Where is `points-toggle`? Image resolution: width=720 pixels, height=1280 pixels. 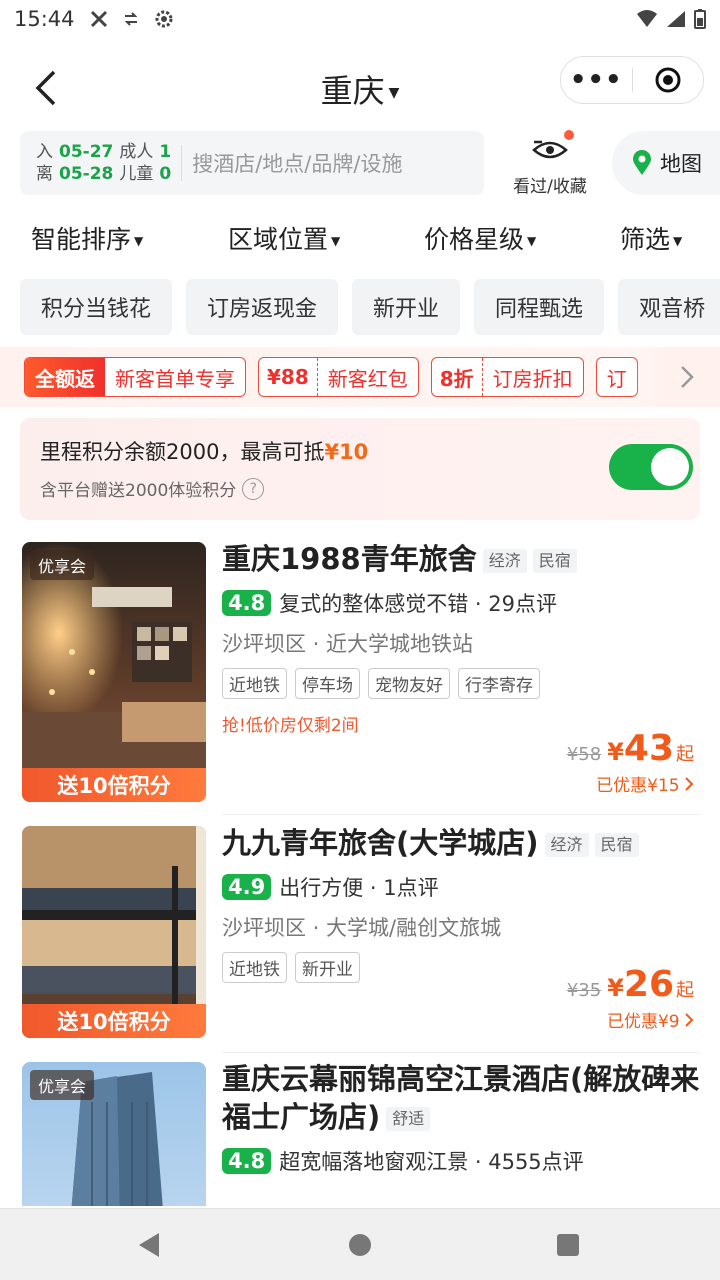
points-toggle is located at coordinates (651, 467).